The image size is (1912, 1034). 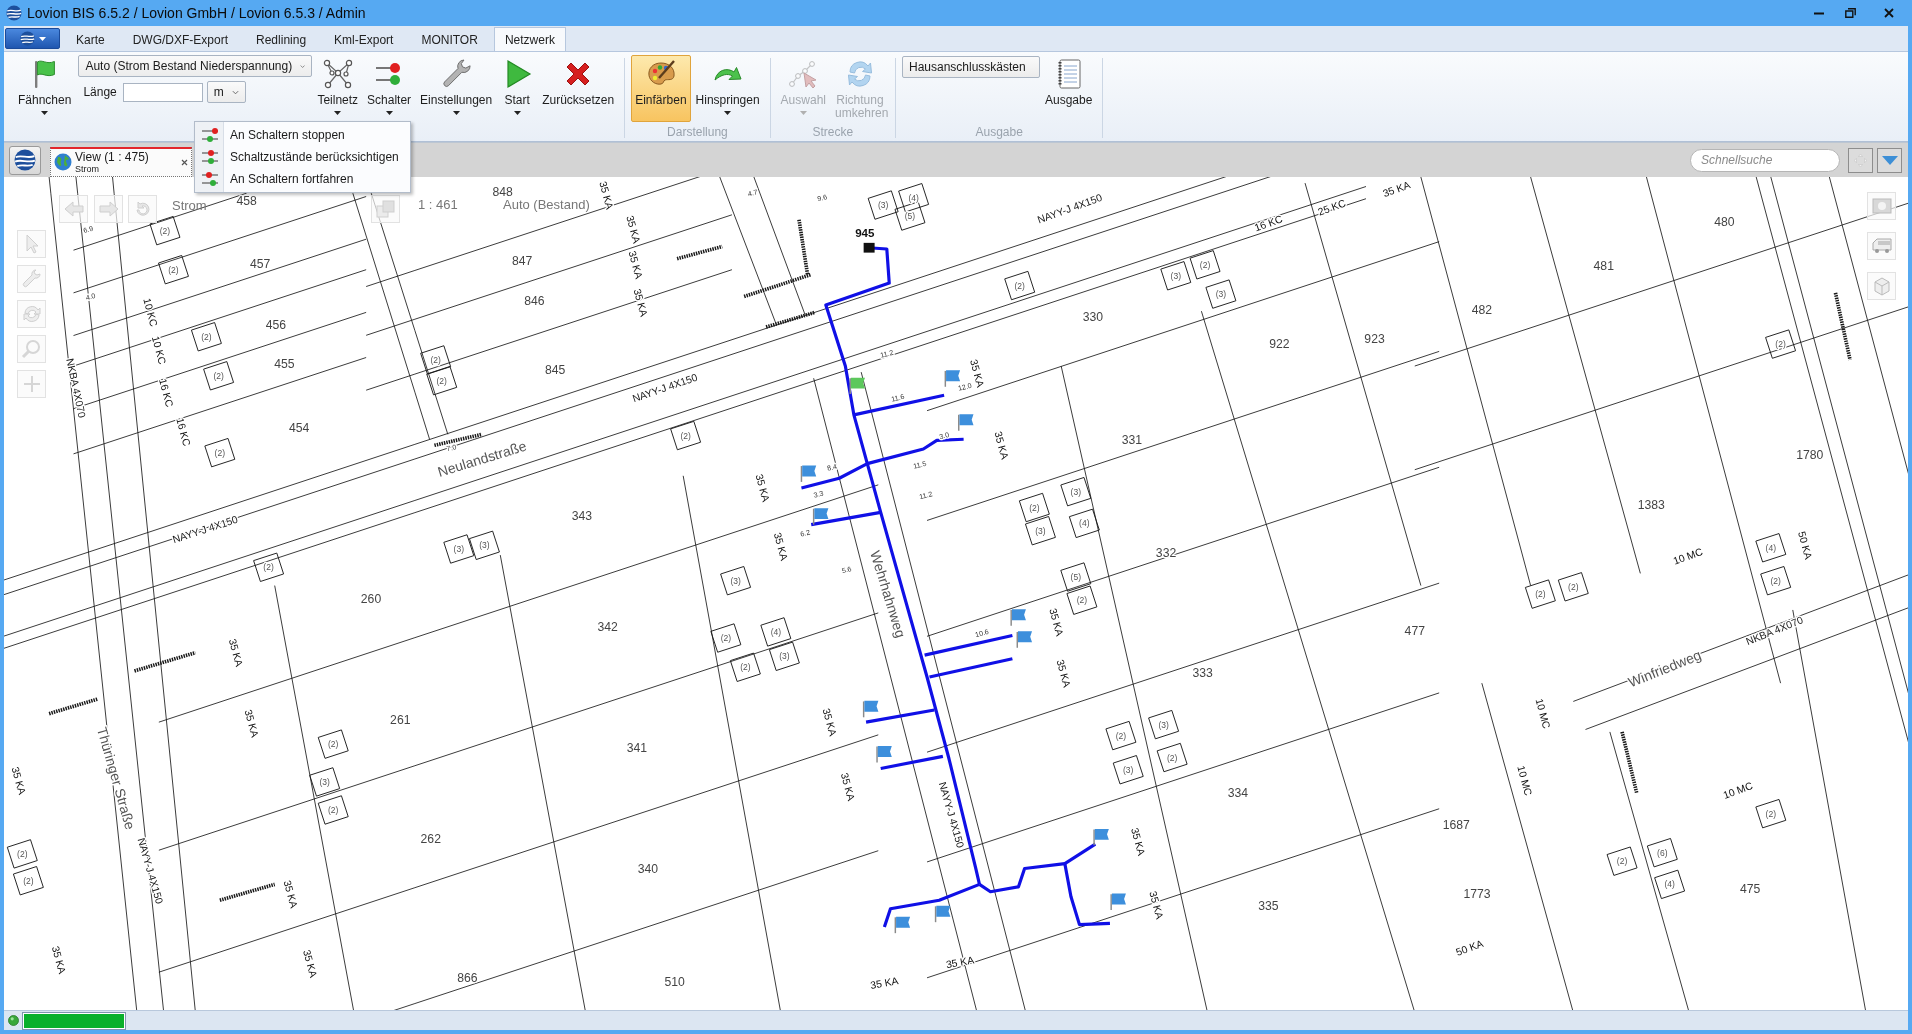 What do you see at coordinates (162, 92) in the screenshot?
I see `length-input` at bounding box center [162, 92].